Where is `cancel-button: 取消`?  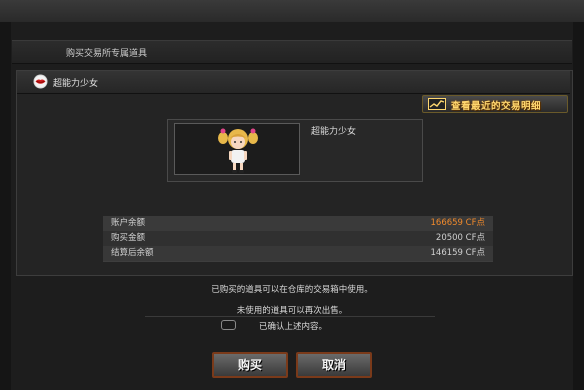
cancel-button: 取消 is located at coordinates (334, 365).